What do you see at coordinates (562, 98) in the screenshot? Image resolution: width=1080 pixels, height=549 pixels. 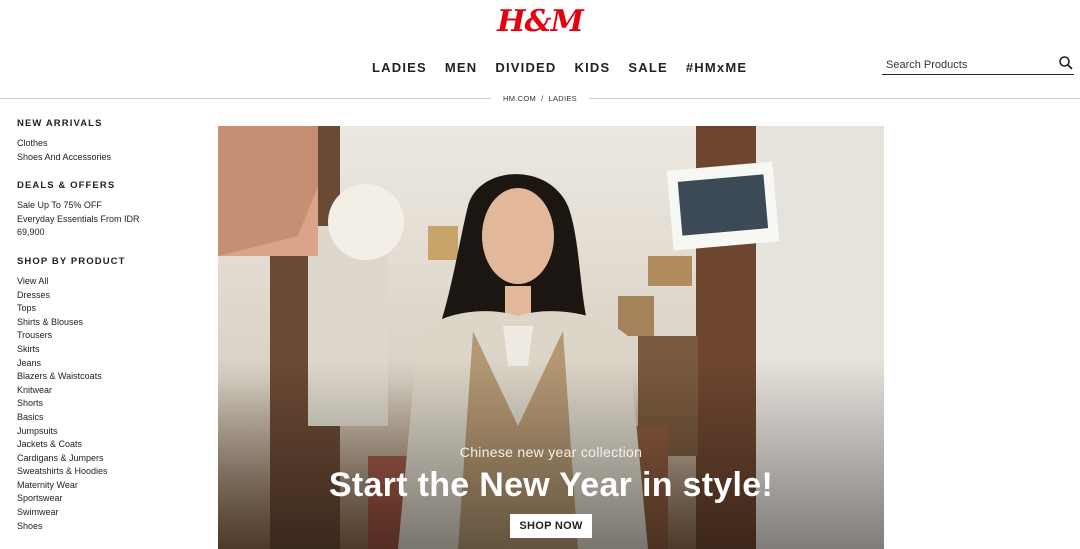 I see `breadcrumb-current: LADIES` at bounding box center [562, 98].